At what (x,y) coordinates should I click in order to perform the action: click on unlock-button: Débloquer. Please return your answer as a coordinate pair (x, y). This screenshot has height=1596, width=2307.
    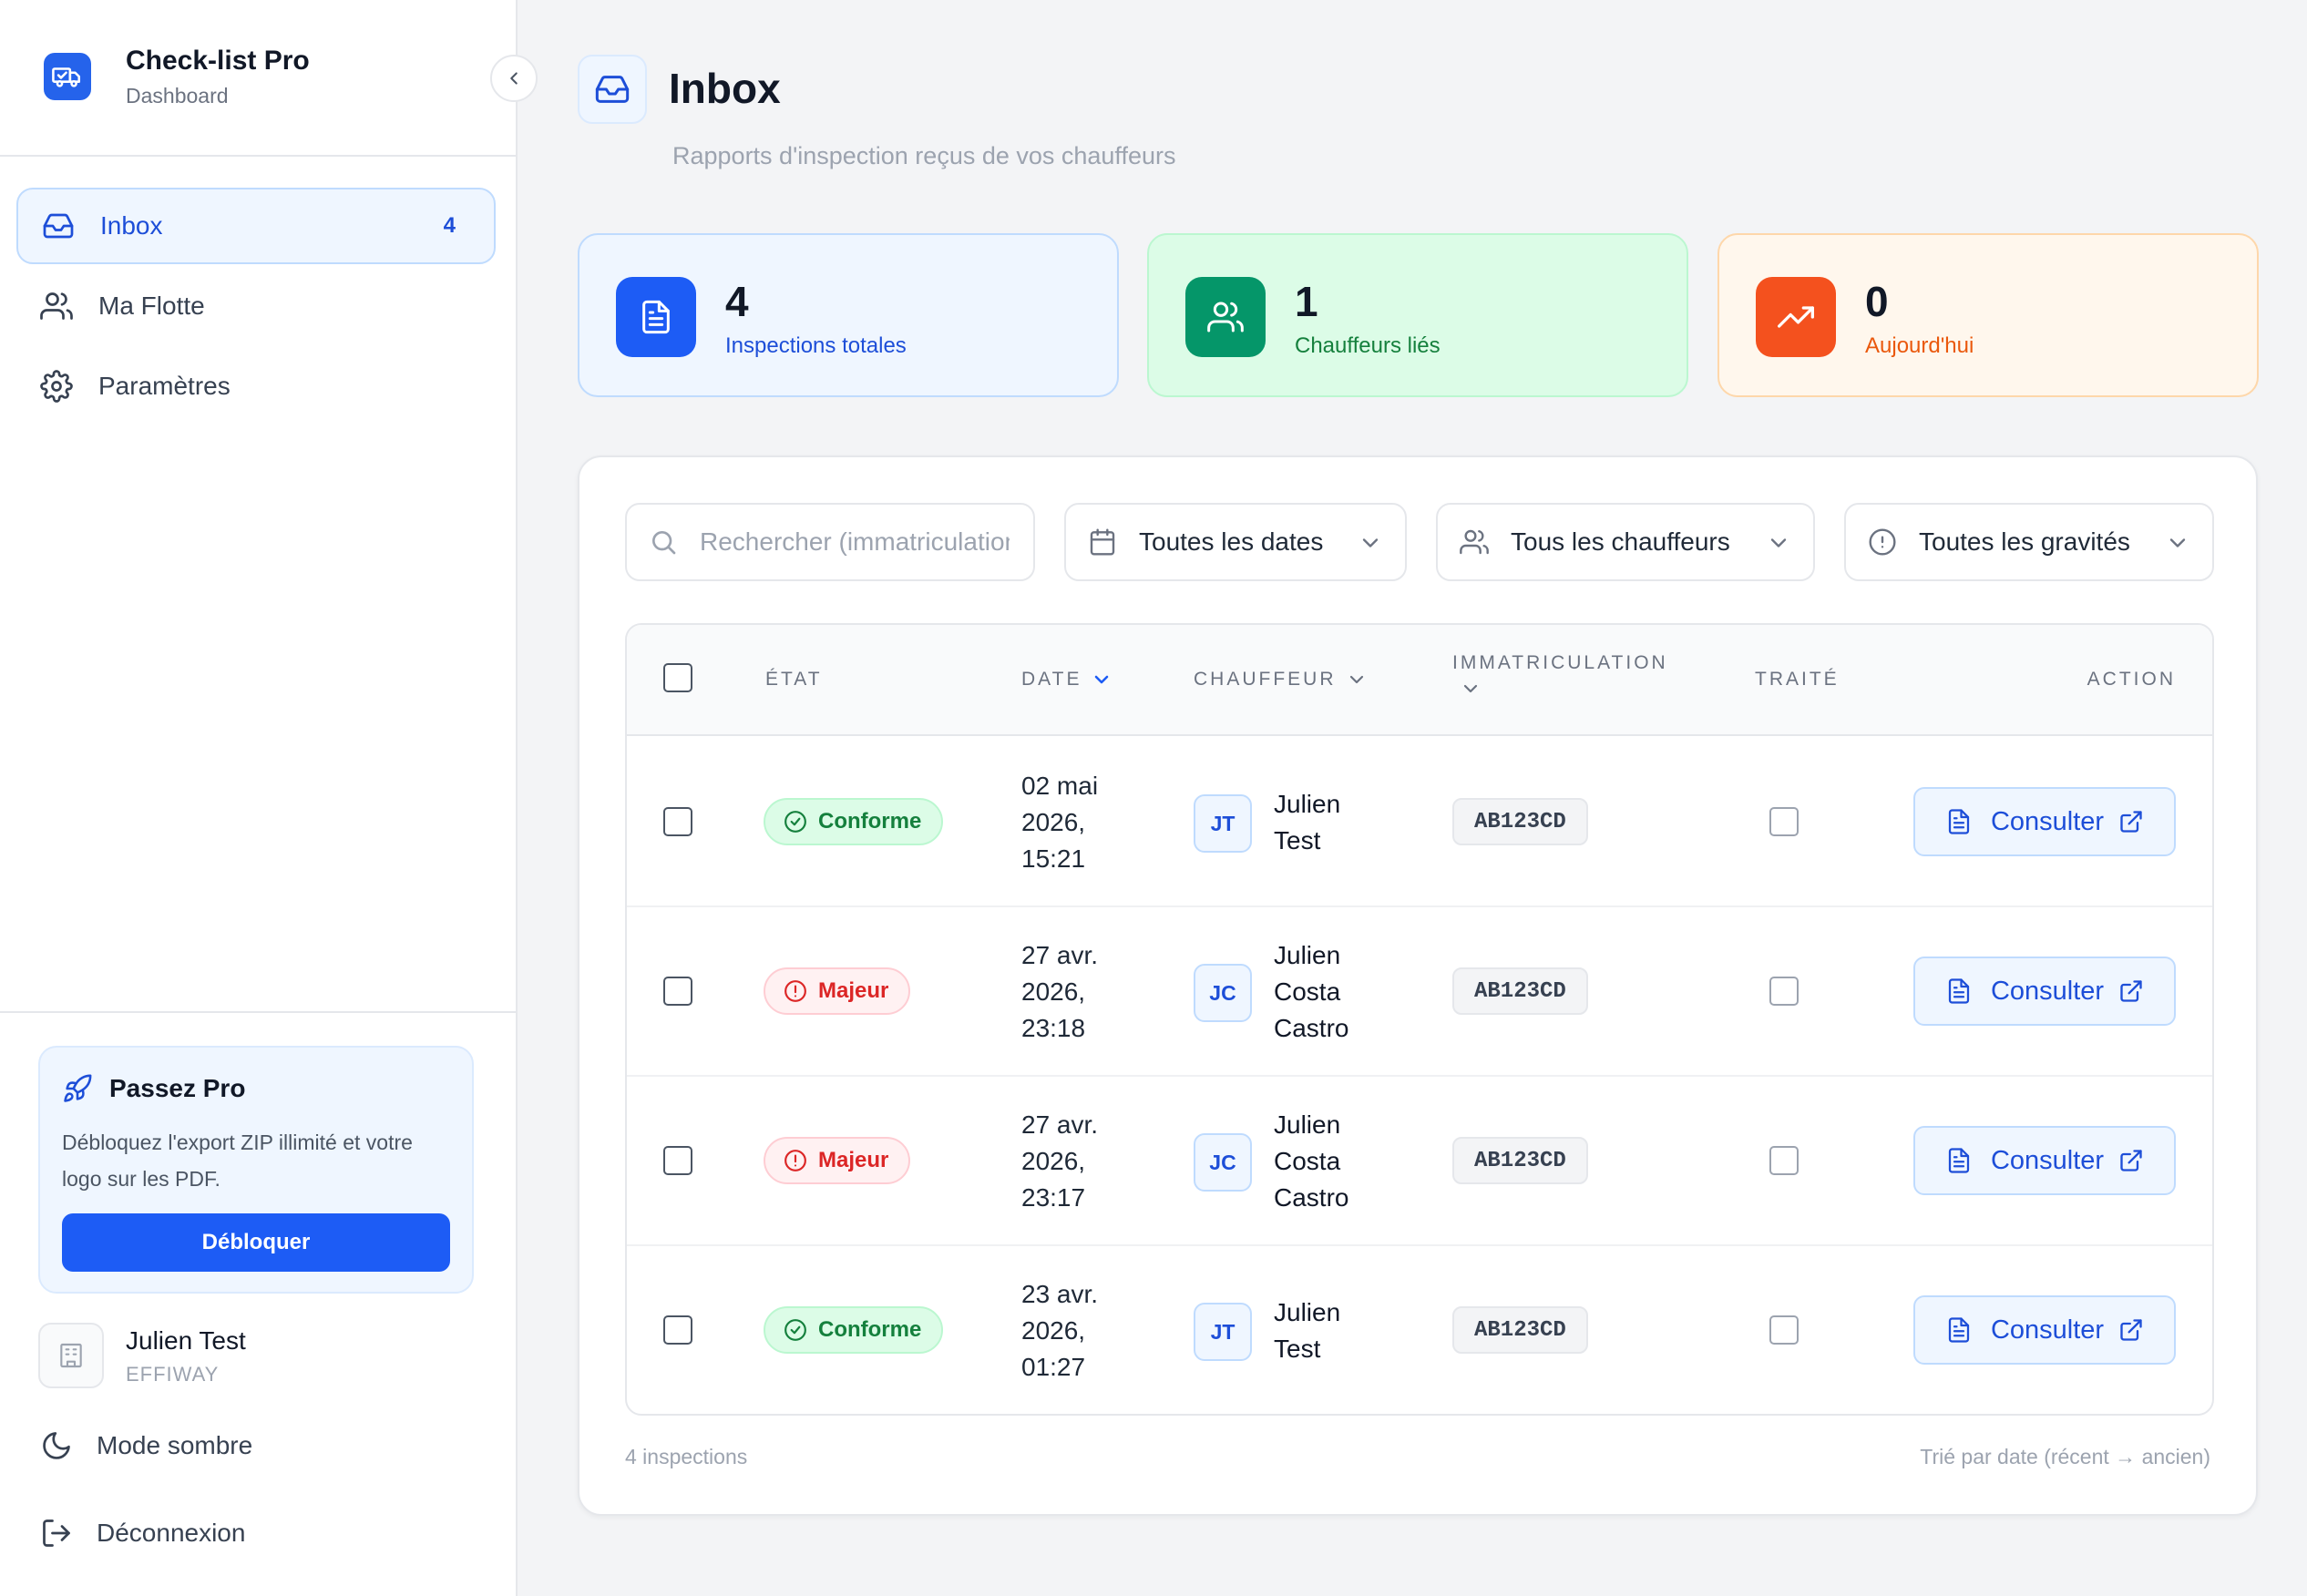
    Looking at the image, I should click on (256, 1242).